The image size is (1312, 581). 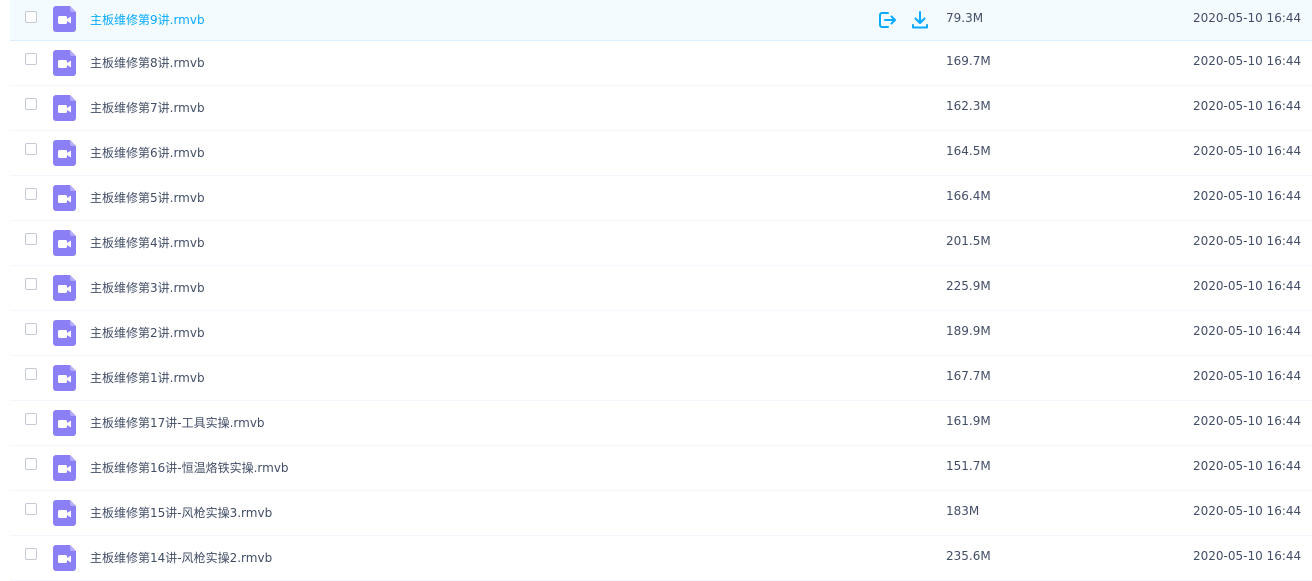 I want to click on file-size: 162.3M, so click(x=968, y=106).